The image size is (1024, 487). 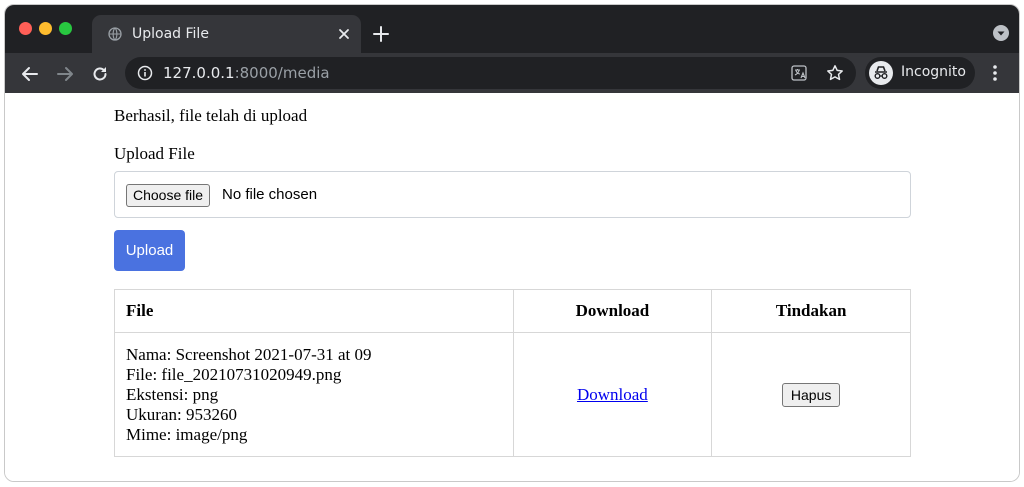 What do you see at coordinates (45, 28) in the screenshot?
I see `minimize-window-button` at bounding box center [45, 28].